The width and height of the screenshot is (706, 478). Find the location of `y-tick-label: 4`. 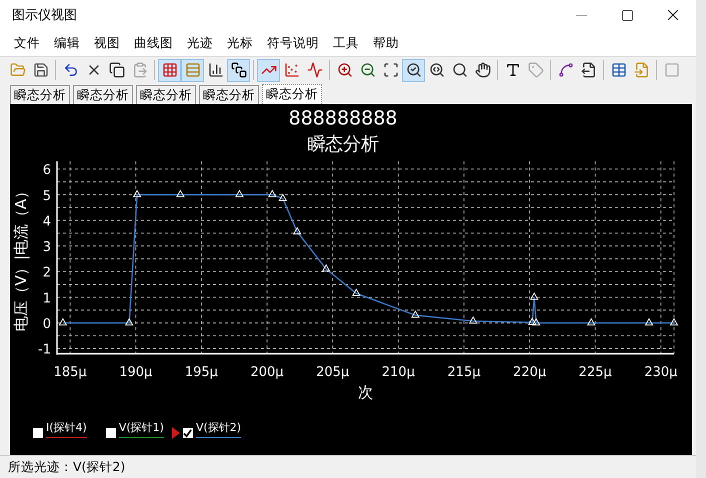

y-tick-label: 4 is located at coordinates (46, 222).